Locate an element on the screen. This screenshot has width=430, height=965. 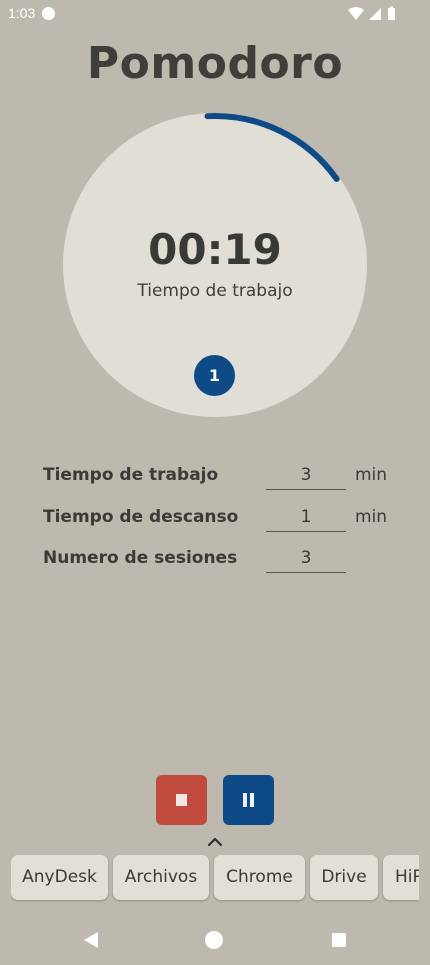
battery-icon is located at coordinates (391, 14).